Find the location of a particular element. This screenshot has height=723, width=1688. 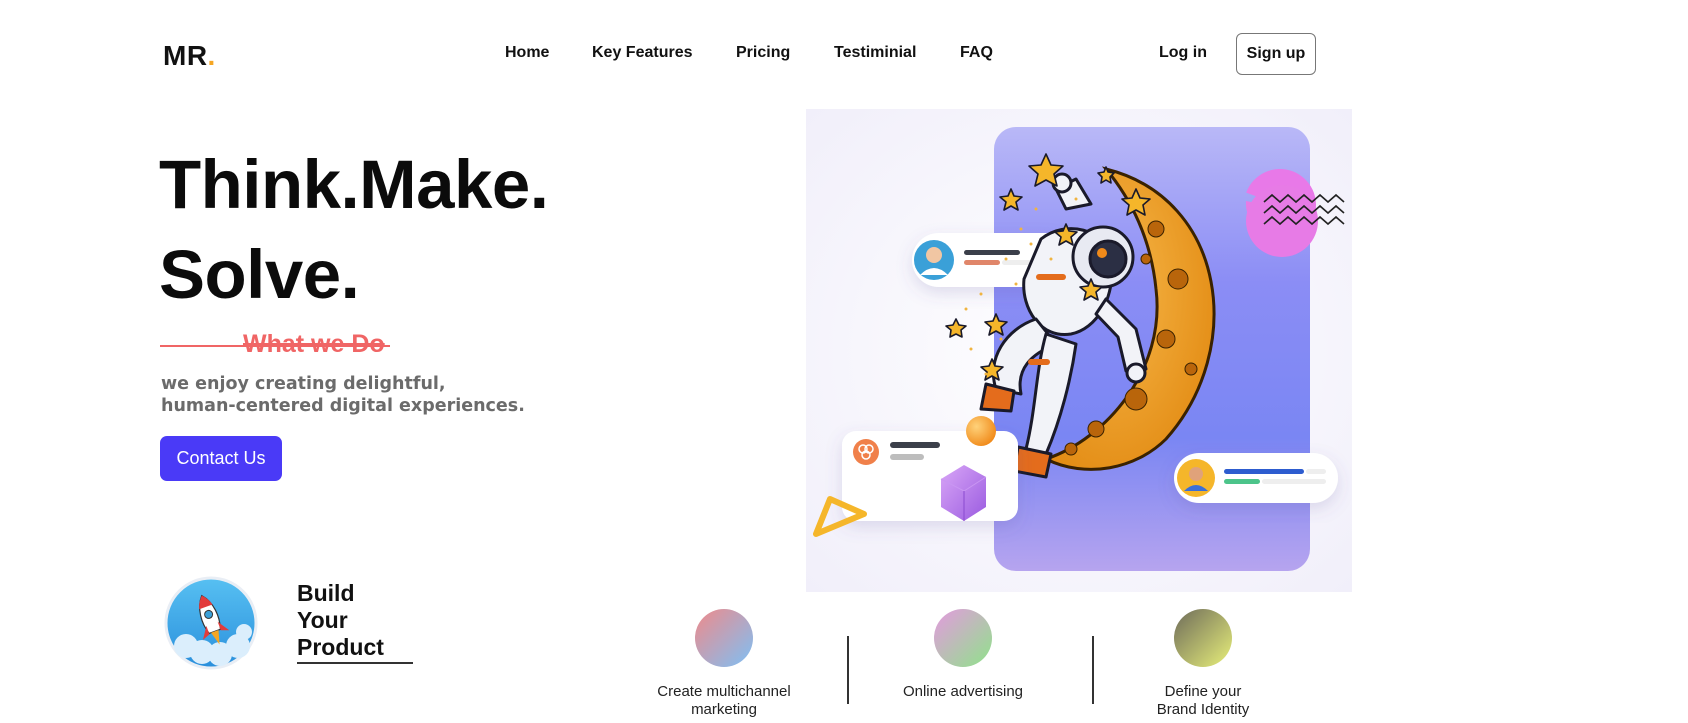

feature-multichannel-line2: marketing is located at coordinates (724, 709).